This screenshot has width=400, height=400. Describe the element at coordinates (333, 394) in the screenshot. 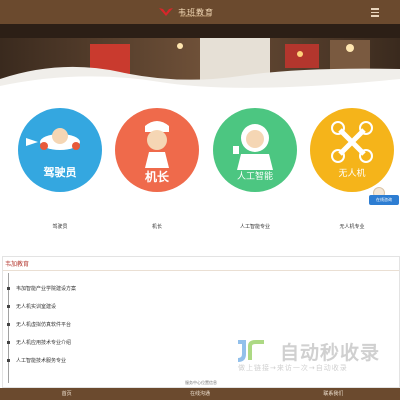

I see `nav-contact-us: 联系我们` at that location.